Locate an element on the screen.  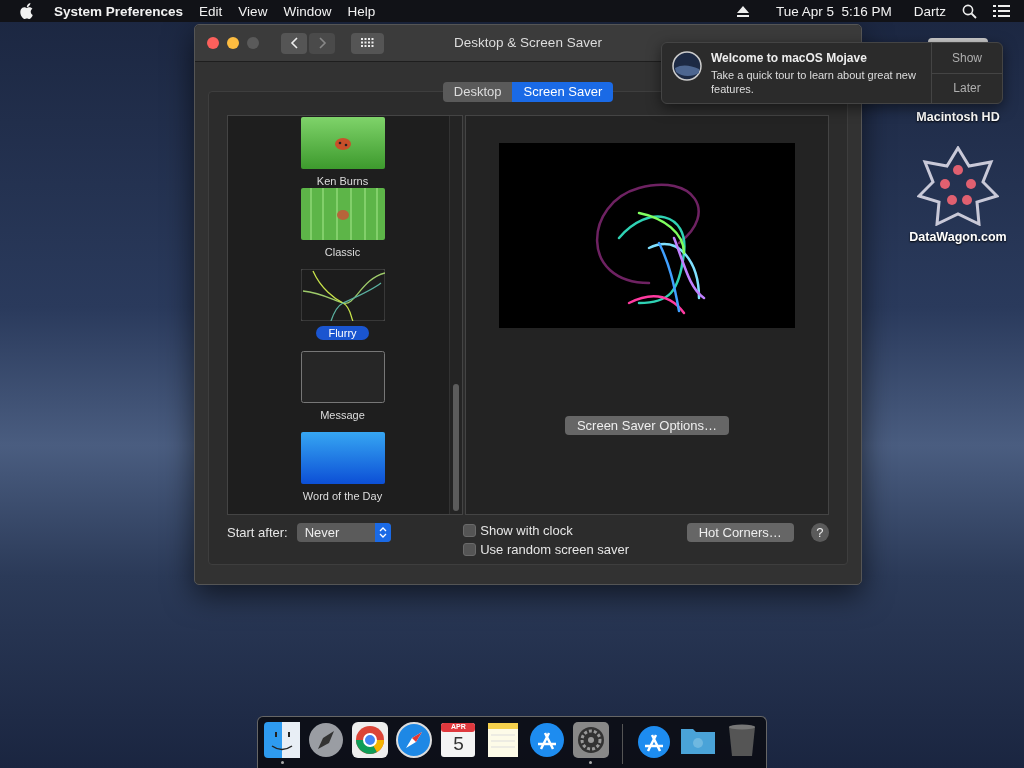
mojave-logo-icon is located at coordinates (687, 66).